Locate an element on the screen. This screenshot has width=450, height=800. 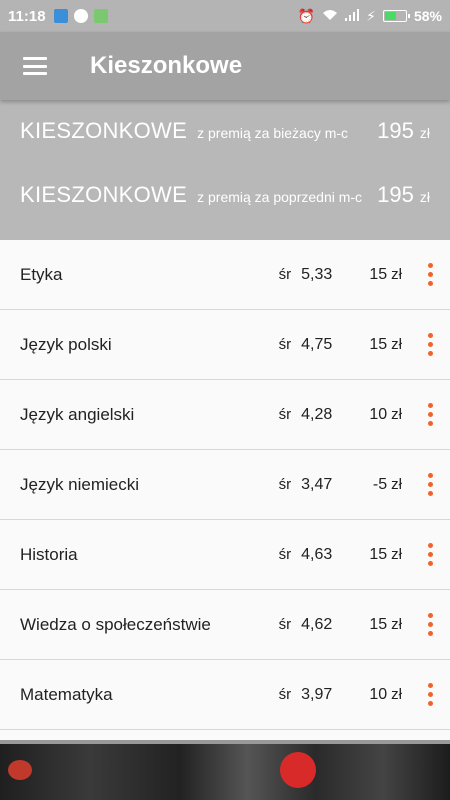
subject-values: śr 3,97 10 zł is located at coordinates (340, 695).